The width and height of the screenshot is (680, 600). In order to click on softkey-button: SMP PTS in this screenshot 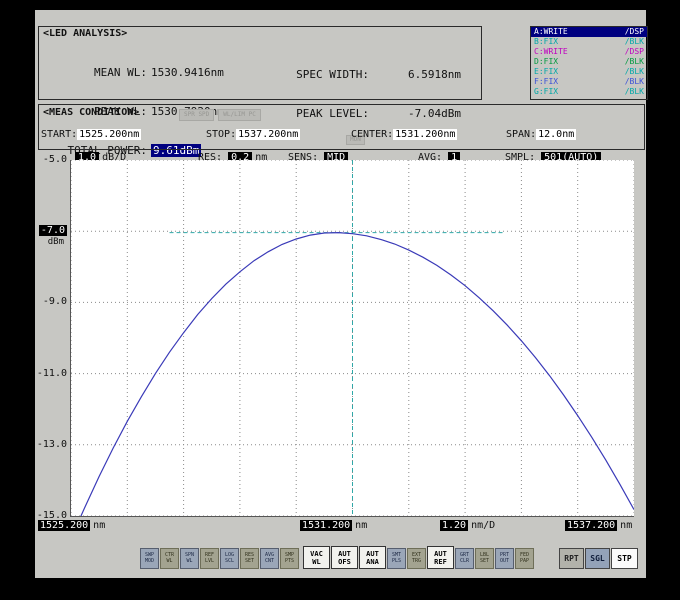, I will do `click(289, 558)`.